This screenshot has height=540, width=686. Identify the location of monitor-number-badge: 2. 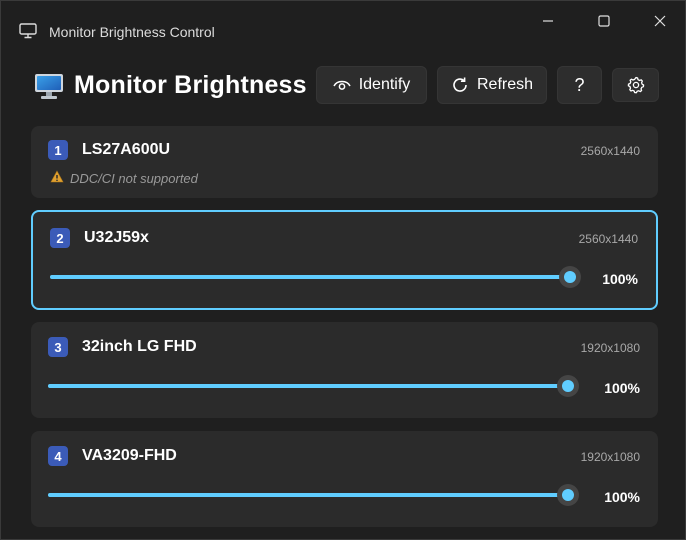
(60, 238).